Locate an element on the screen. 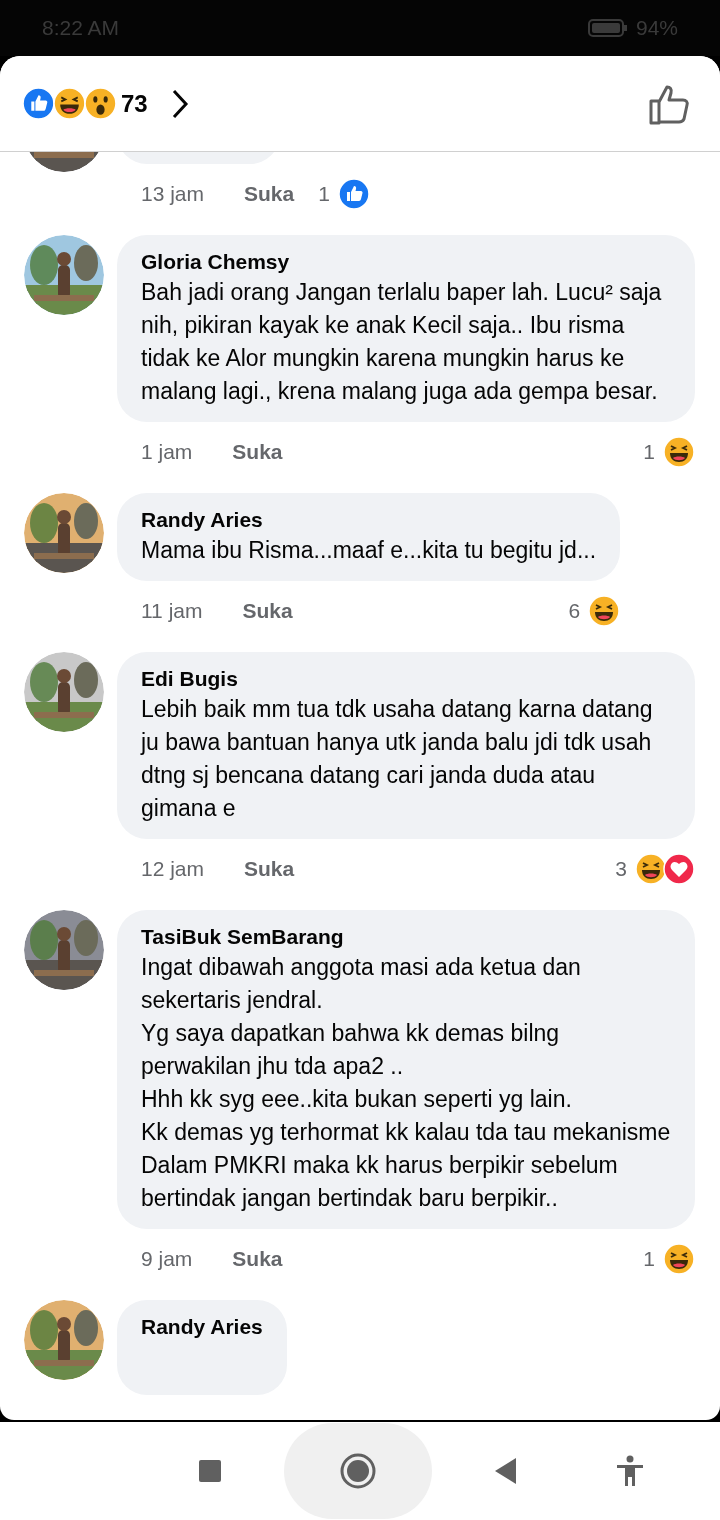 The width and height of the screenshot is (720, 1520). comment-text: Lebih baik mm tua tdk usaha datang karna datang ju bawa bantuan hanya utk janda balu jdi tdk usah dtng sj bencana datang cari janda duda atau gimana e is located at coordinates (397, 759).